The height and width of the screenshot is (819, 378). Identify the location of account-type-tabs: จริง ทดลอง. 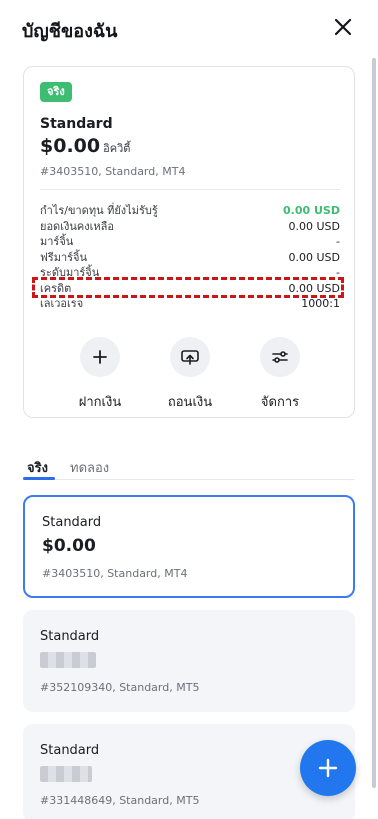
(189, 465).